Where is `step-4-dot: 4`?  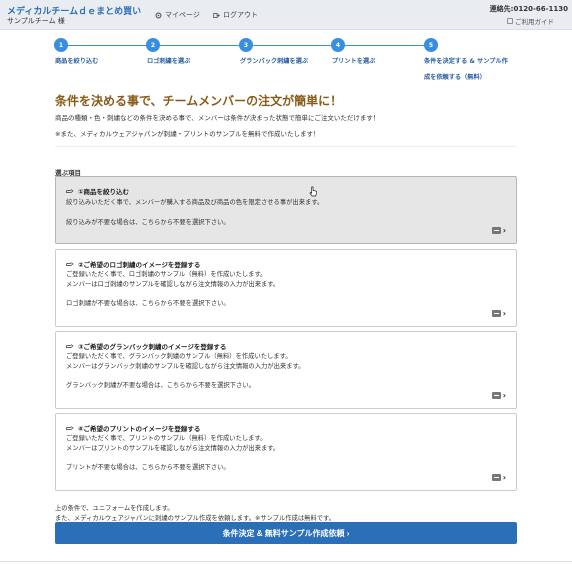
step-4-dot: 4 is located at coordinates (338, 45).